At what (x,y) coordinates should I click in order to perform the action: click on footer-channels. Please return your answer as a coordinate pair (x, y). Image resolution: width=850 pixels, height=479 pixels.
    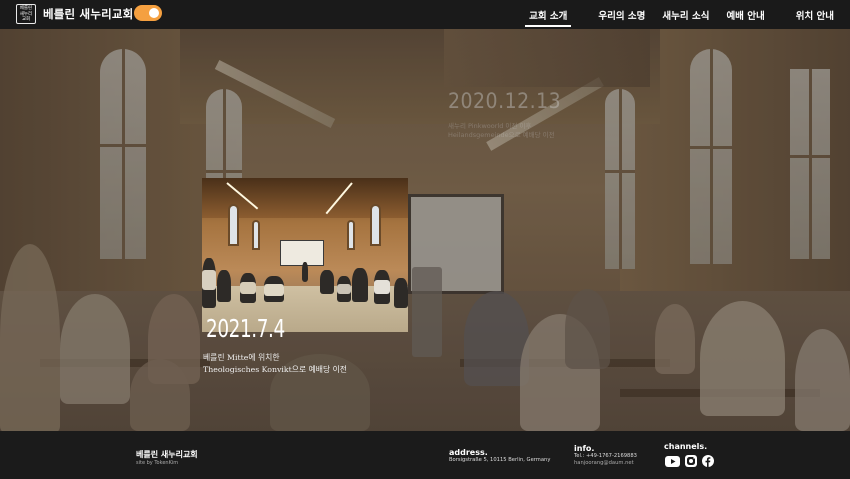
    Looking at the image, I should click on (692, 461).